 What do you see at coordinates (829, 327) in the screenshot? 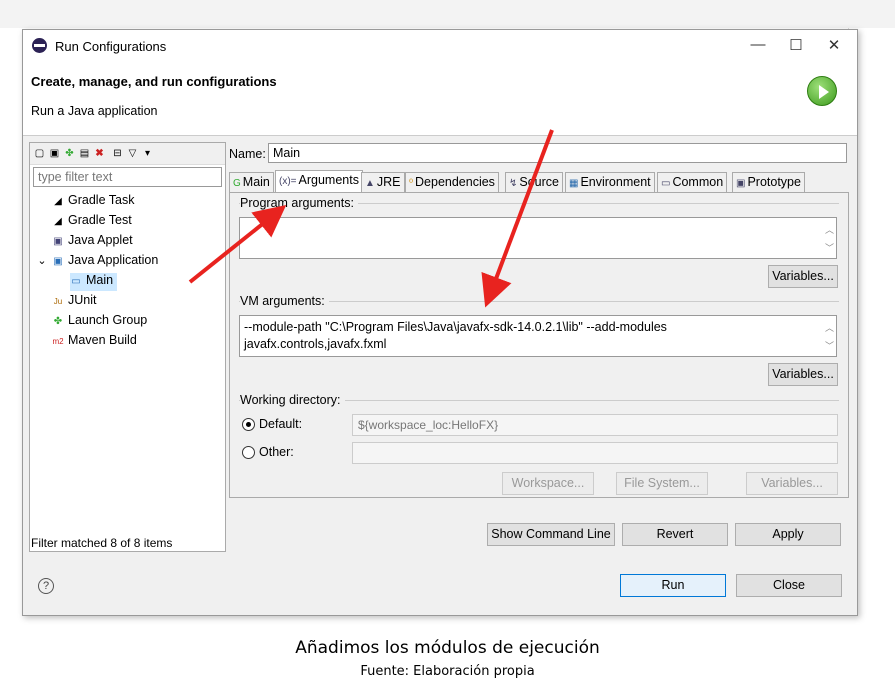
I see `vm-scroll-up-icon: ︿` at bounding box center [829, 327].